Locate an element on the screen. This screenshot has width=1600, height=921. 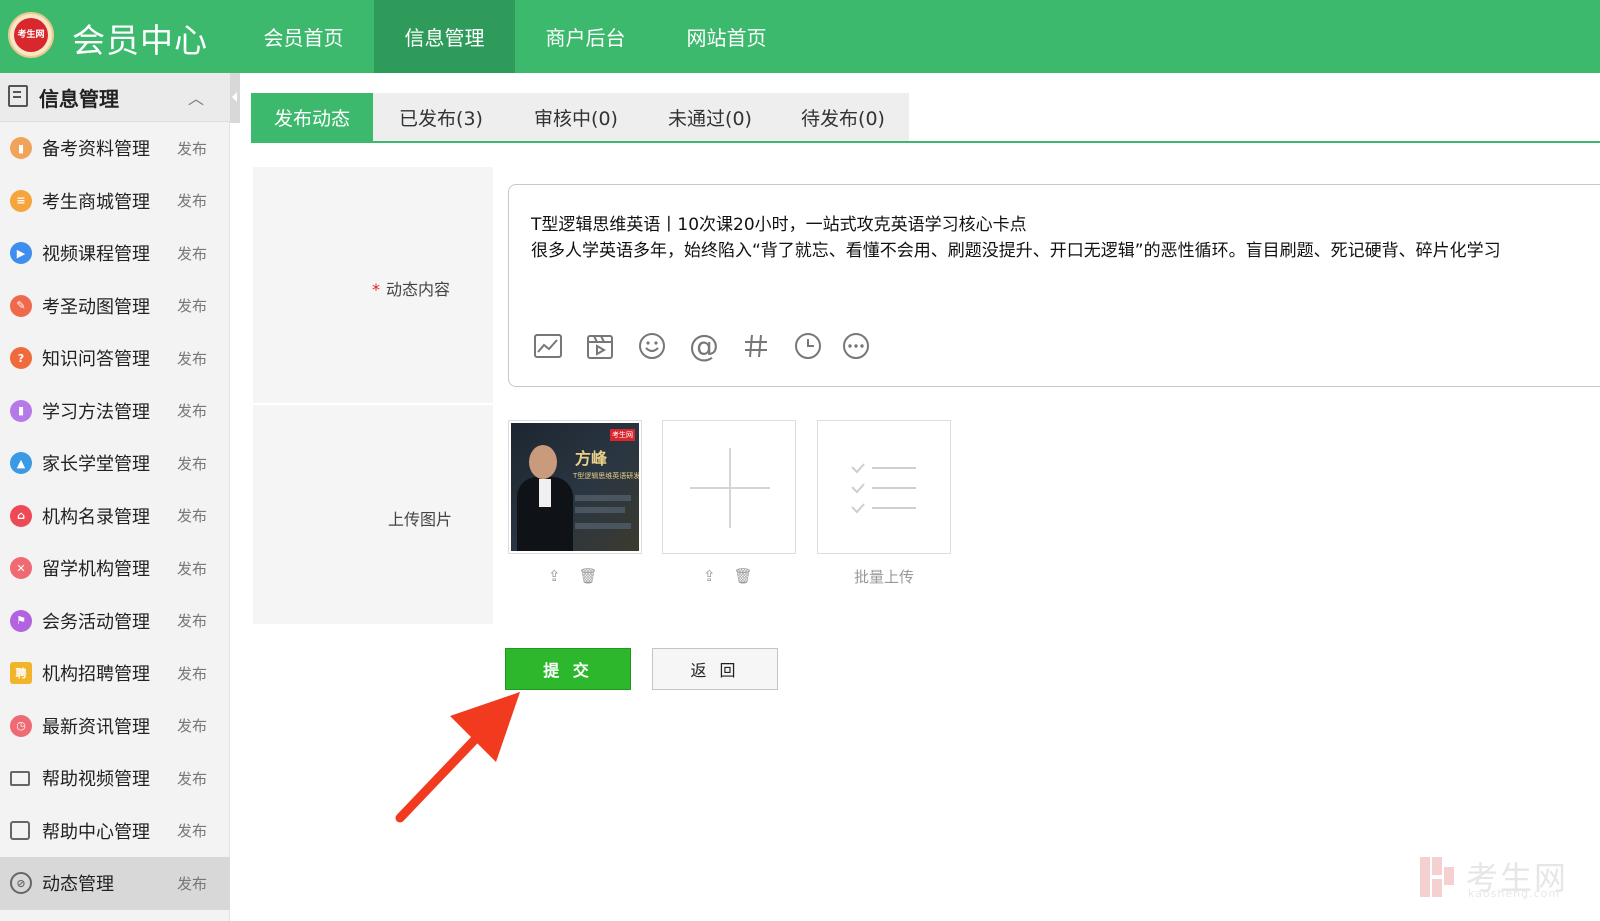
clock-icon is located at coordinates (808, 346).